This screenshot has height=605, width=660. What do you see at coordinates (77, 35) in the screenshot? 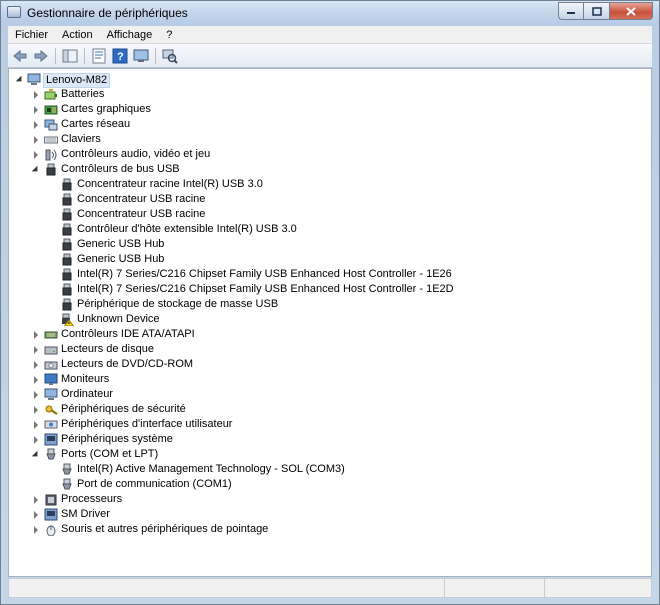
I see `menu-action: Action` at bounding box center [77, 35].